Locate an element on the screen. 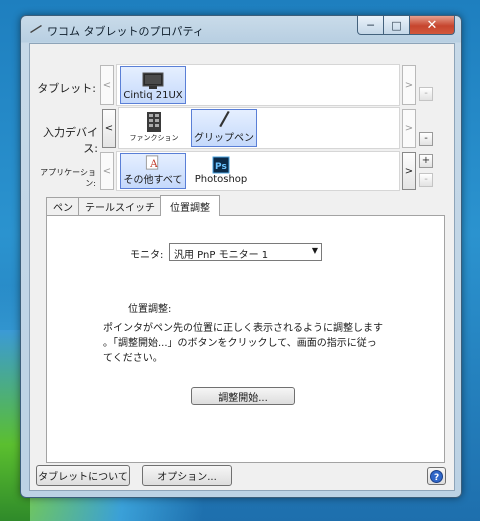 The width and height of the screenshot is (480, 521). svg-text: Ps is located at coordinates (221, 167).